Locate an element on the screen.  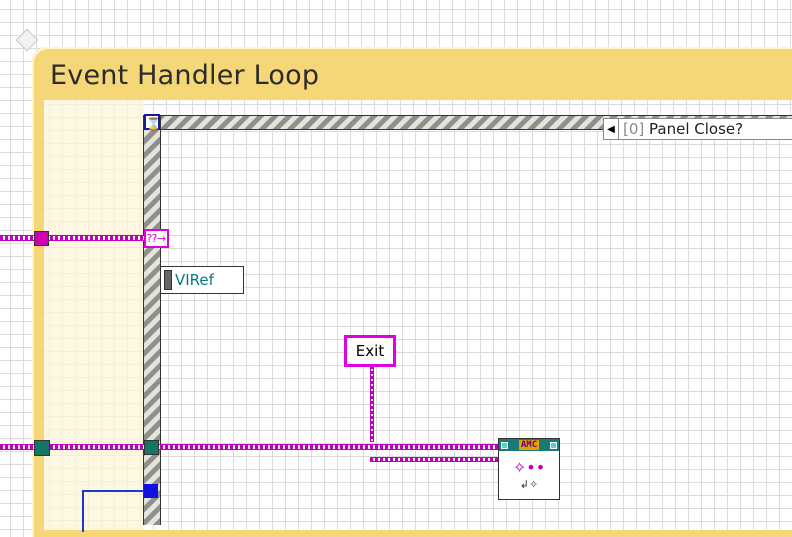
amc-wire-main is located at coordinates (250, 447).